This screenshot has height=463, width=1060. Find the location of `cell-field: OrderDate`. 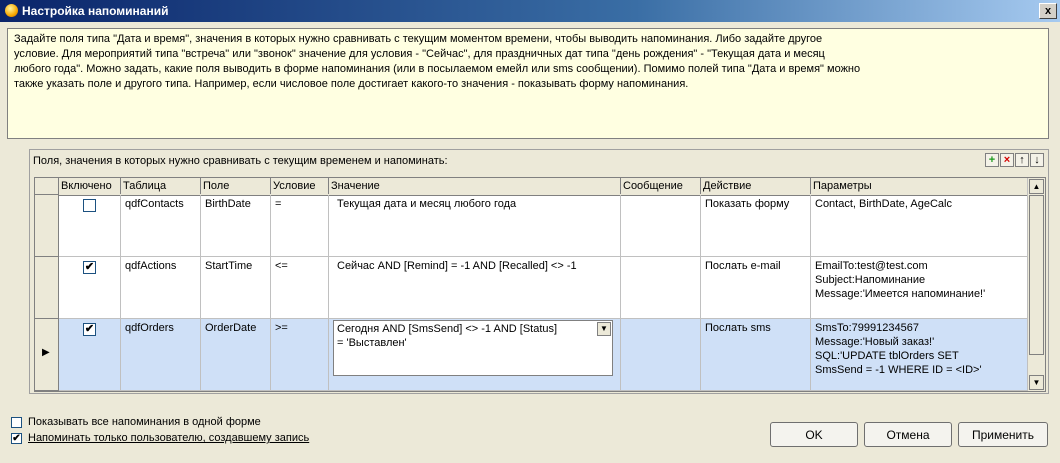

cell-field: OrderDate is located at coordinates (236, 354).